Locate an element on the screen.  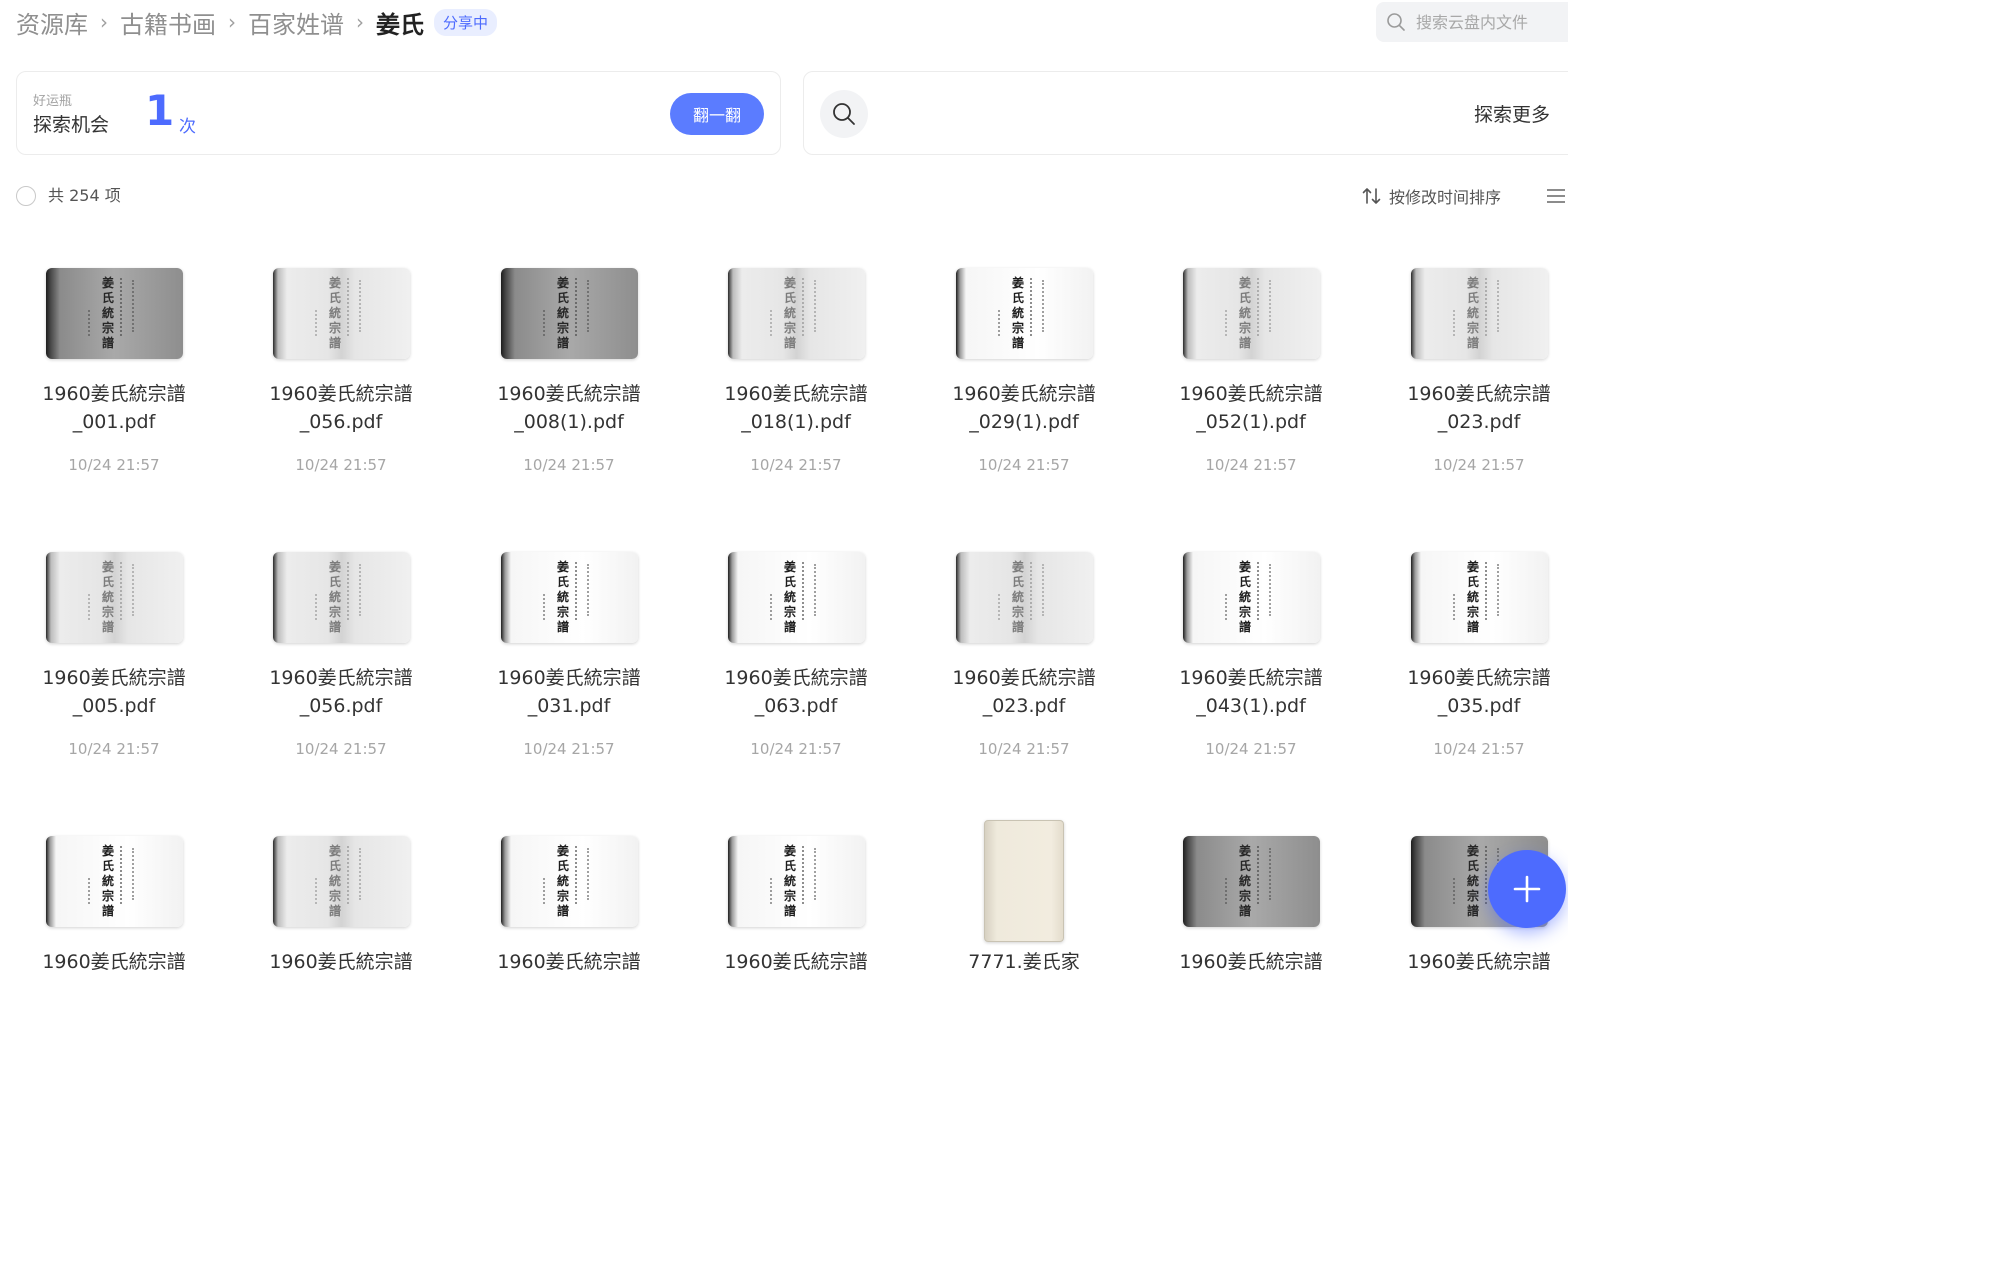
add-file-button is located at coordinates (1527, 889).